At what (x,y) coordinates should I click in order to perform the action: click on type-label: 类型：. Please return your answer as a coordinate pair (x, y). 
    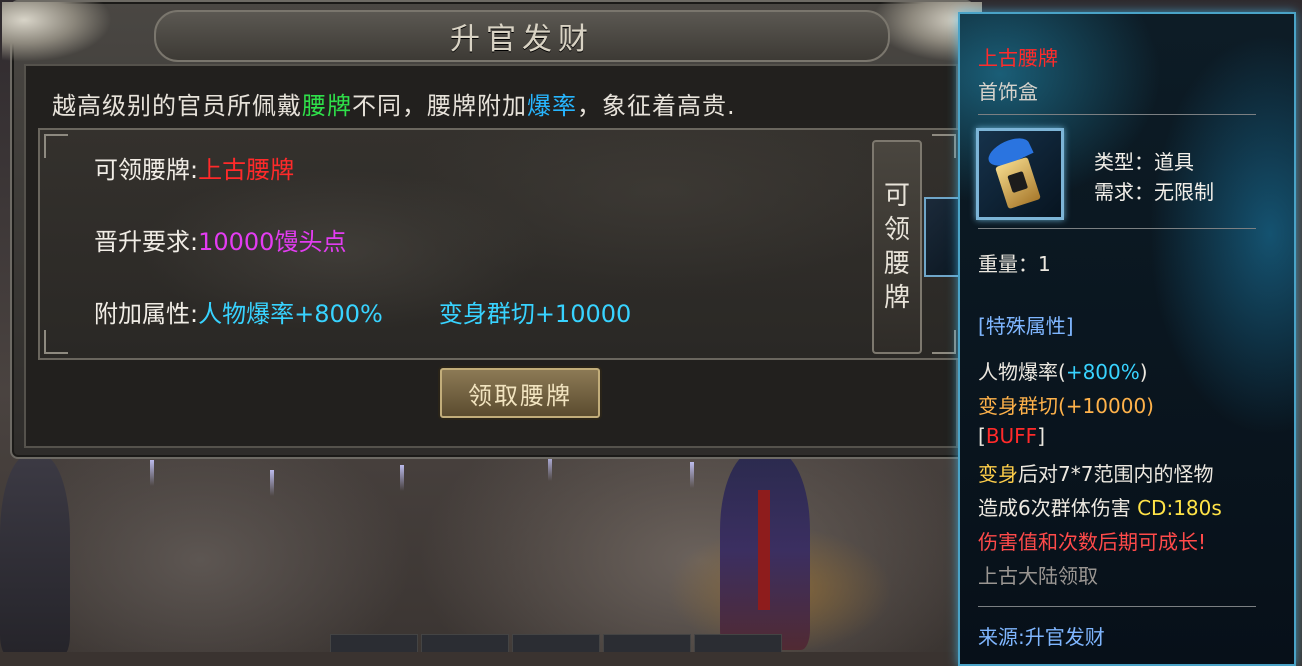
    Looking at the image, I should click on (1124, 162).